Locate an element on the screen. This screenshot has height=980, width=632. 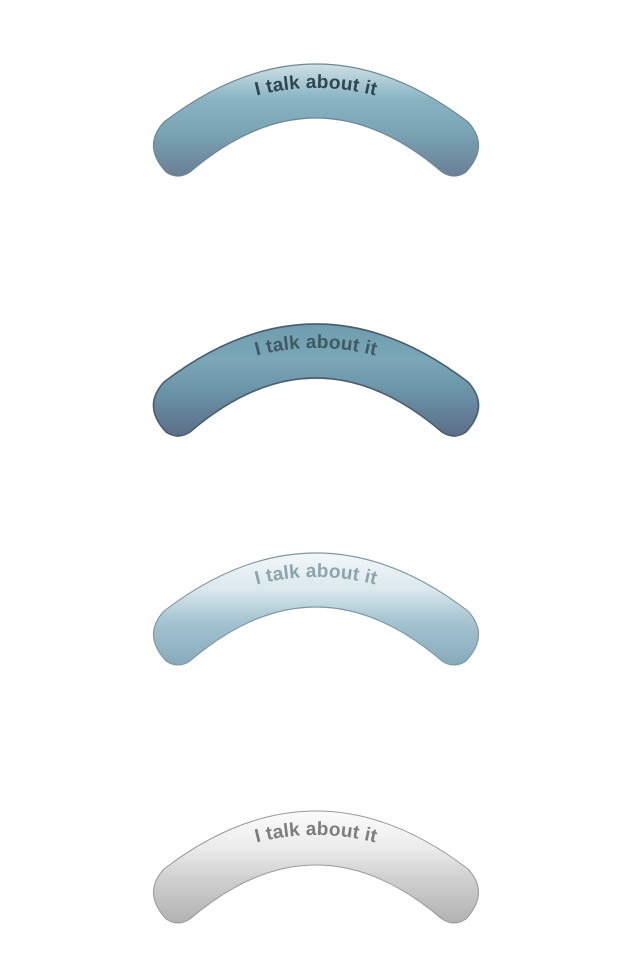
arc-button-disabled: I talk about it is located at coordinates (316, 869).